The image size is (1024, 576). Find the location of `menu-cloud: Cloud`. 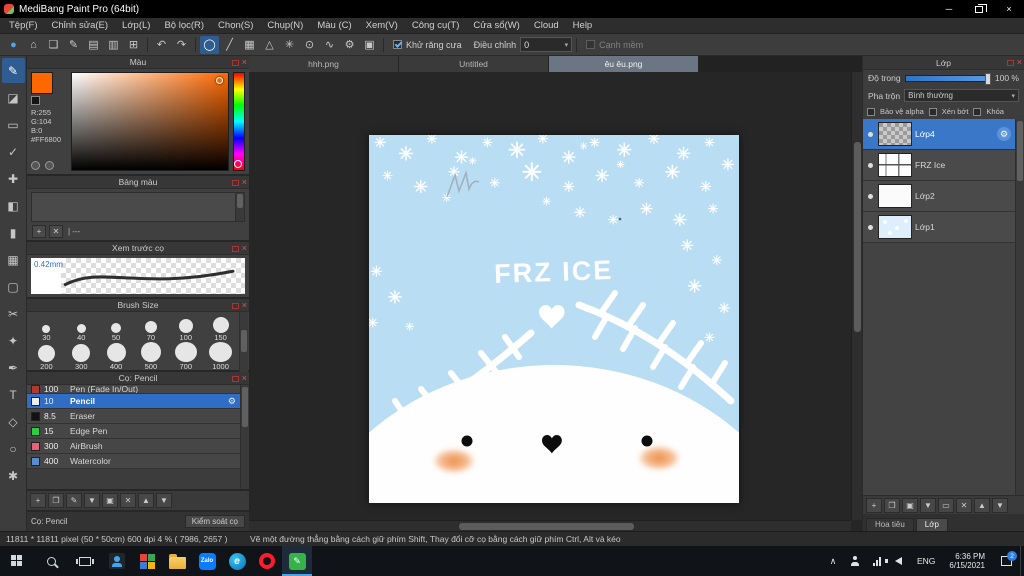

menu-cloud: Cloud is located at coordinates (546, 26).